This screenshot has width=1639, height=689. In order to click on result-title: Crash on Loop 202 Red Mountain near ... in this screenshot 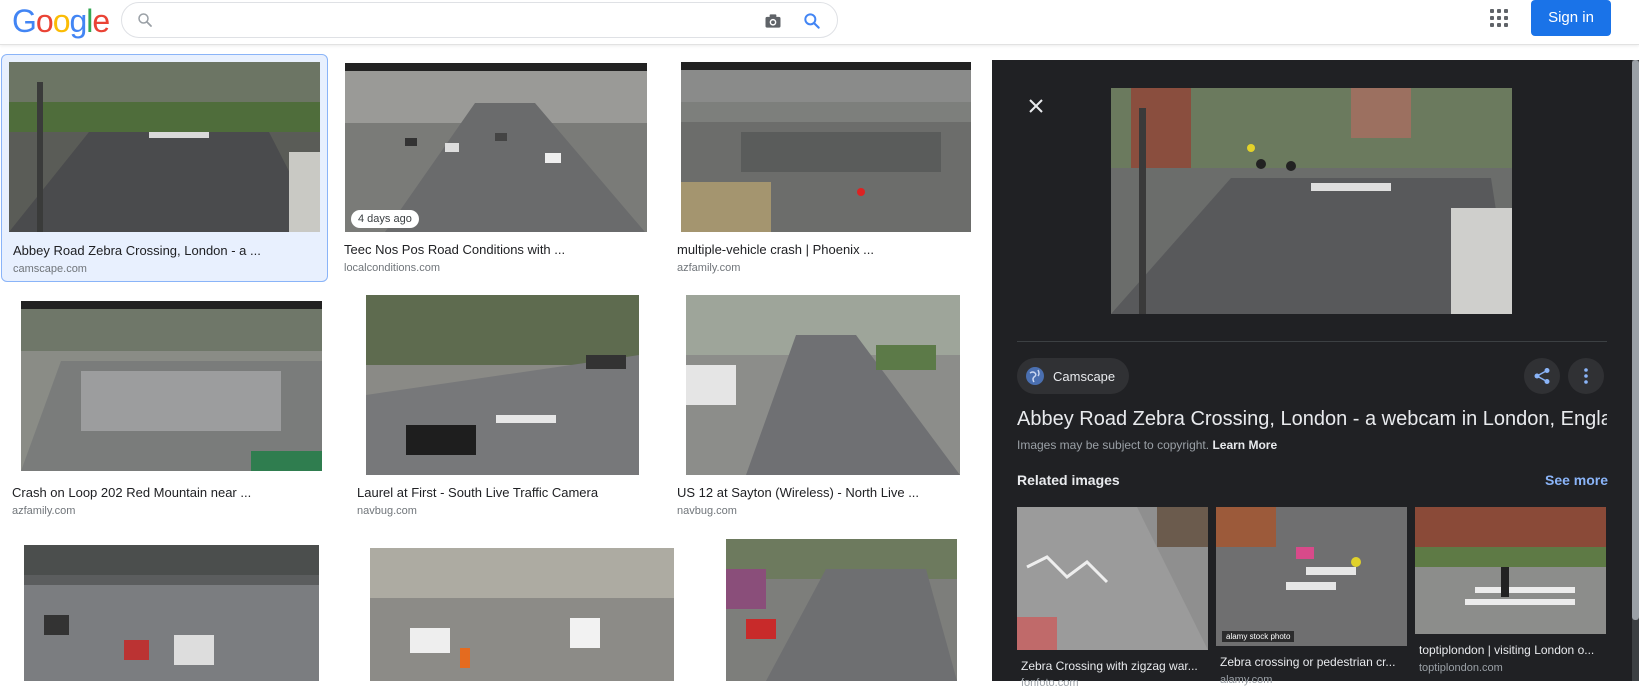, I will do `click(131, 492)`.